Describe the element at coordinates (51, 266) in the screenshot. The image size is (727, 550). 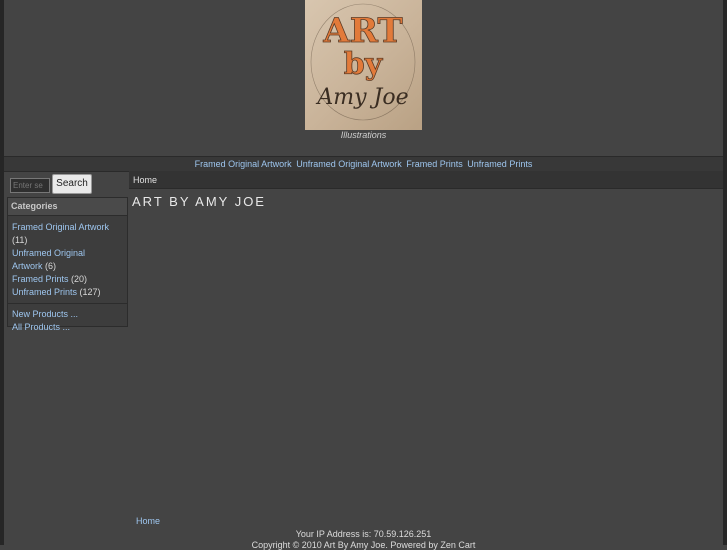
I see `category-count: (6)` at that location.